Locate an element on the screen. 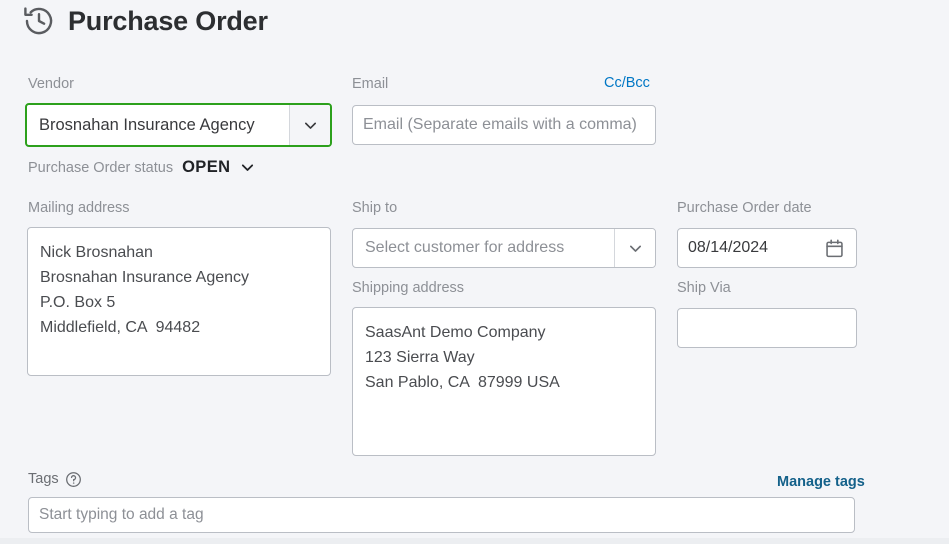  mailing-address-label: Mailing address is located at coordinates (79, 208).